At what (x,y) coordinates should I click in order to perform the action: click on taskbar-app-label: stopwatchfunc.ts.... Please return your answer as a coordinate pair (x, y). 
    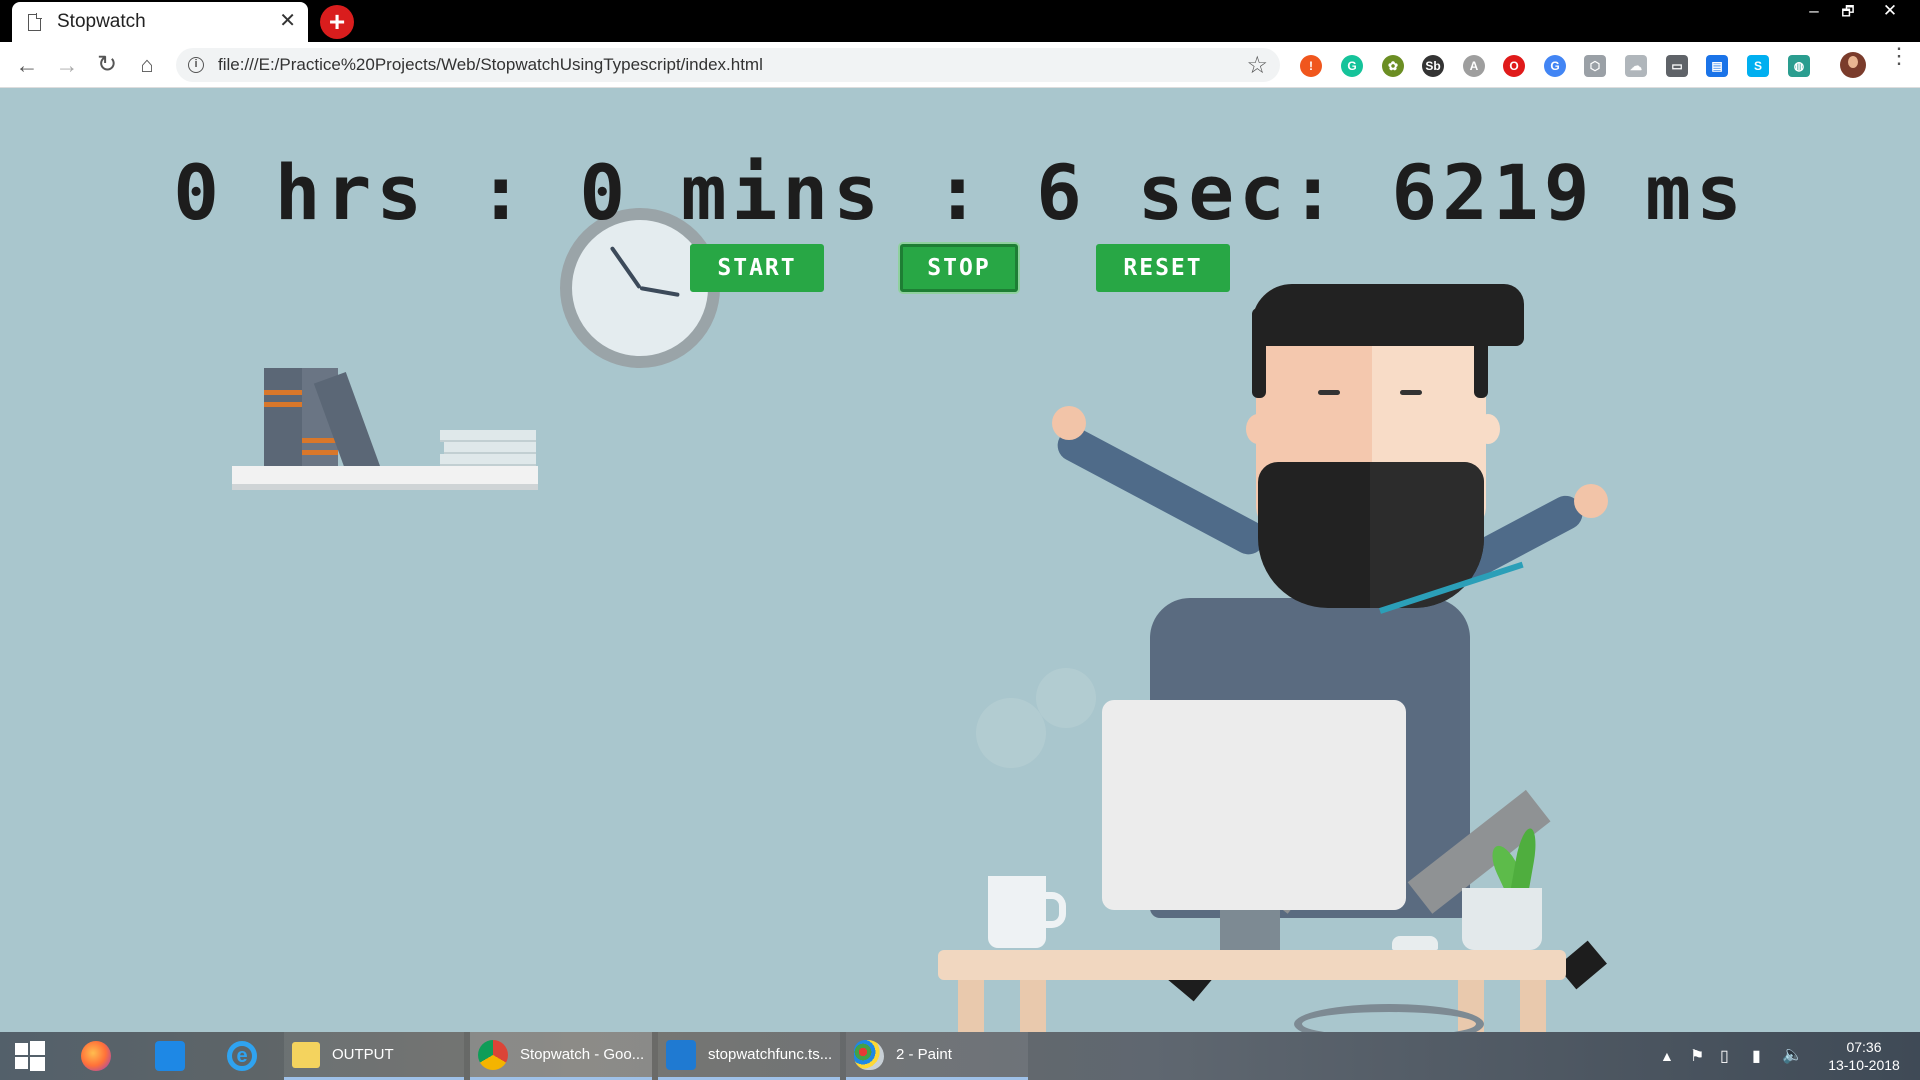
    Looking at the image, I should click on (770, 1054).